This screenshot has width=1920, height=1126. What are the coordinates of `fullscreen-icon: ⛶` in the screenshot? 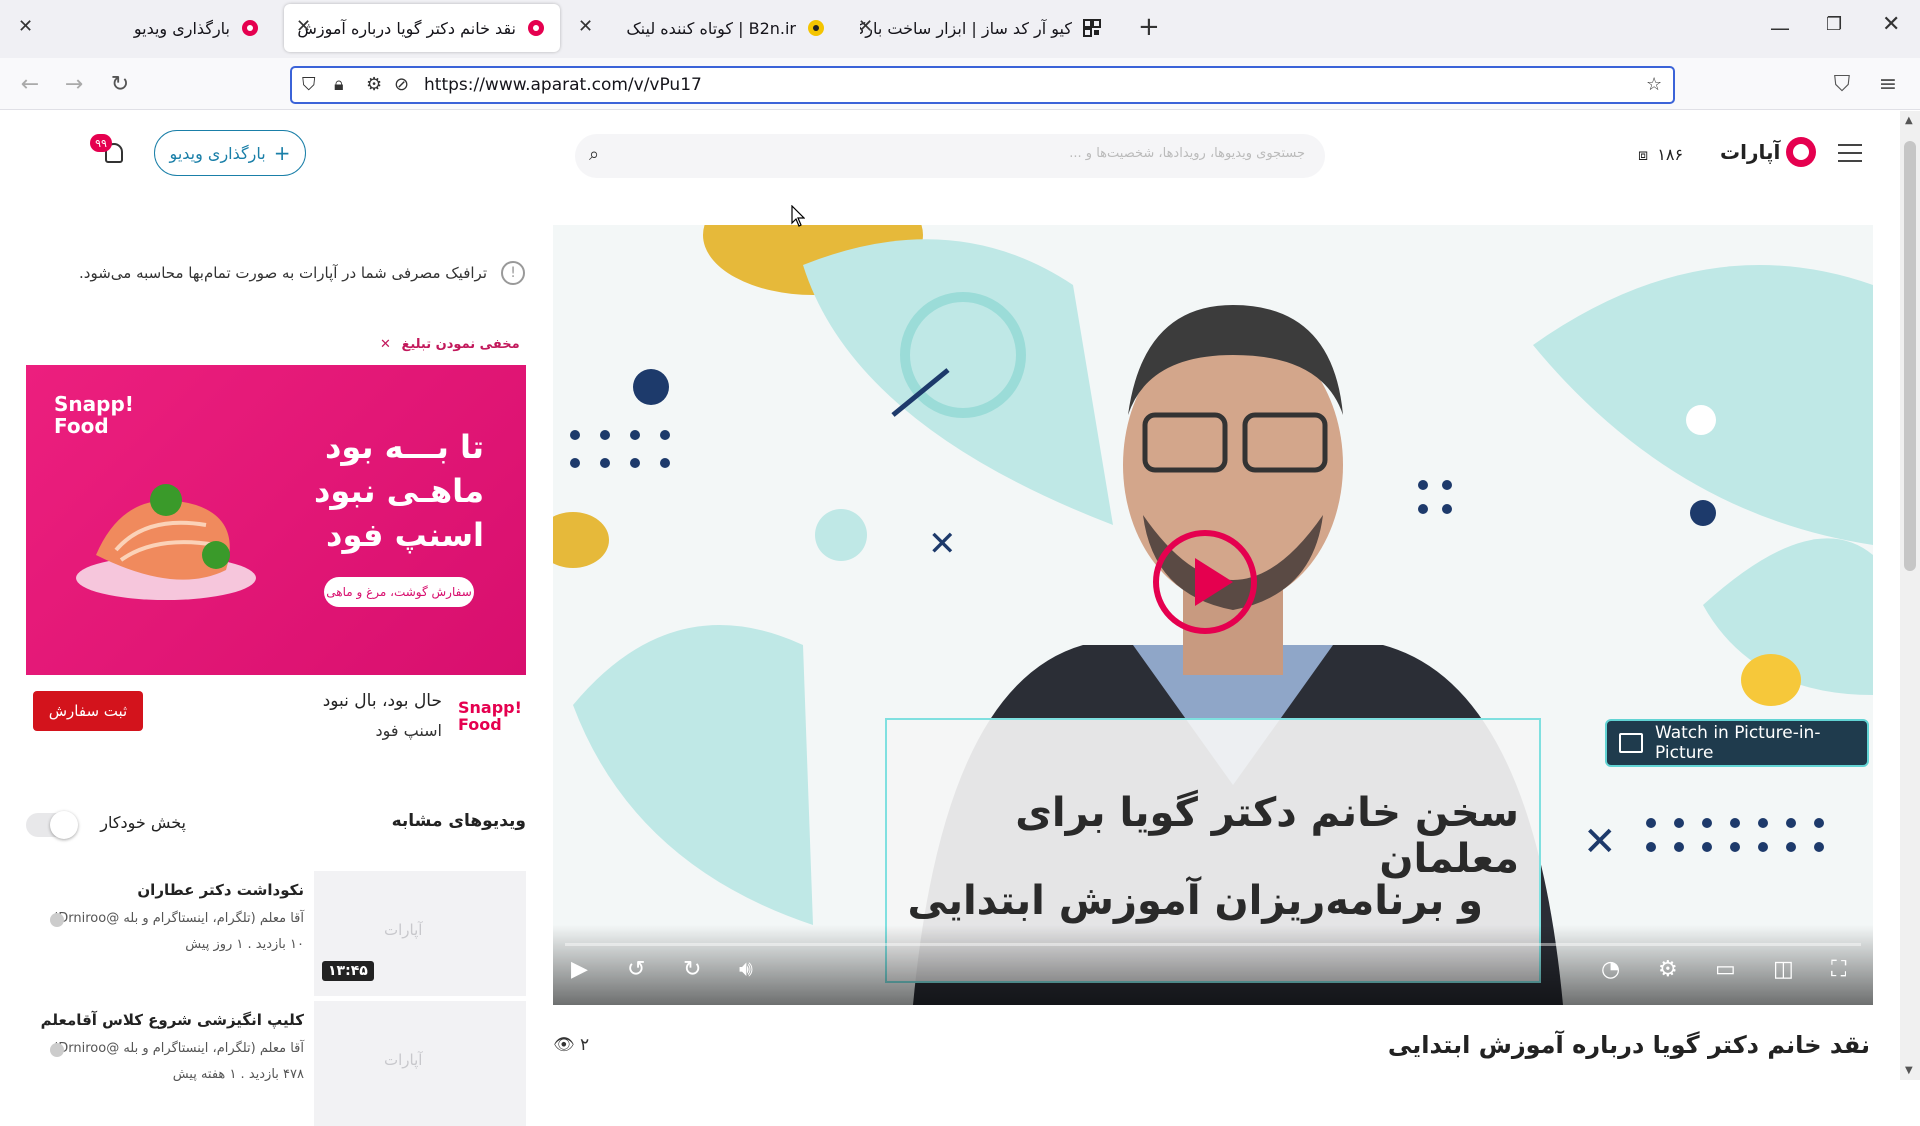 It's located at (1838, 969).